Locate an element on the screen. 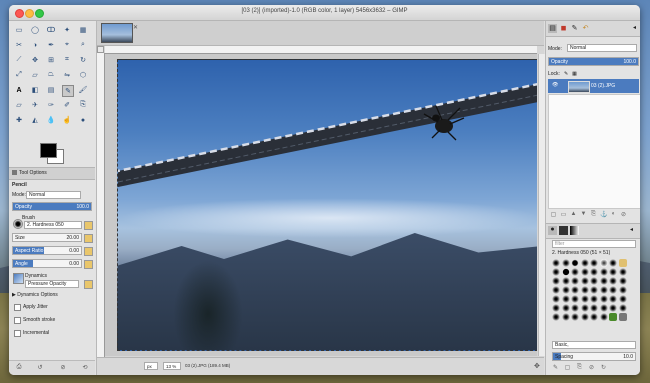 This screenshot has height=383, width=650. delete-layer-icon: ⊘ is located at coordinates (623, 214).